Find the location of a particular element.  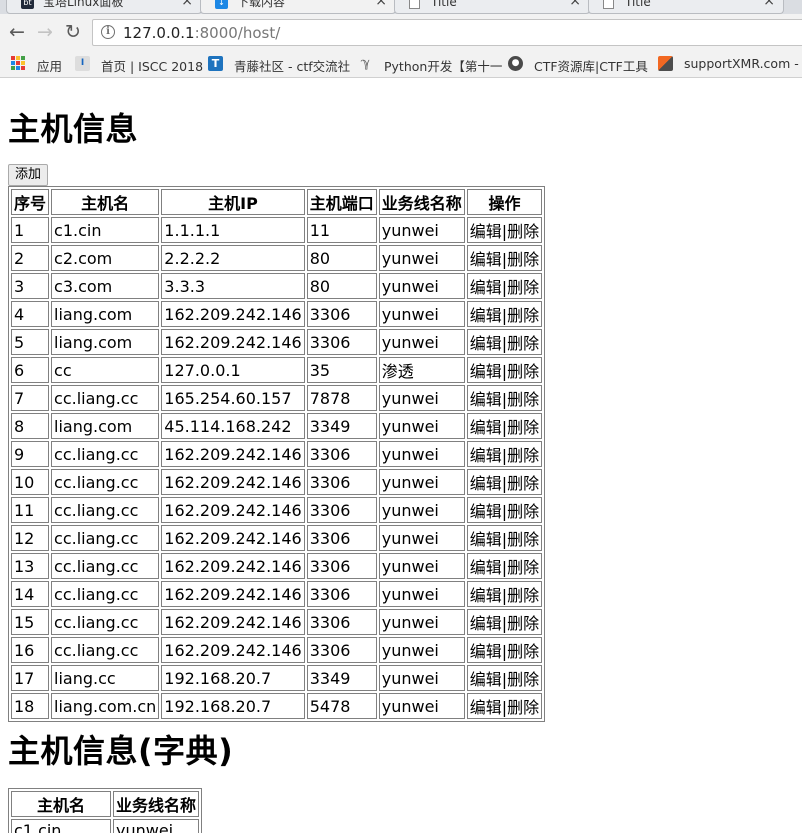

cell-index: 18 is located at coordinates (30, 706).